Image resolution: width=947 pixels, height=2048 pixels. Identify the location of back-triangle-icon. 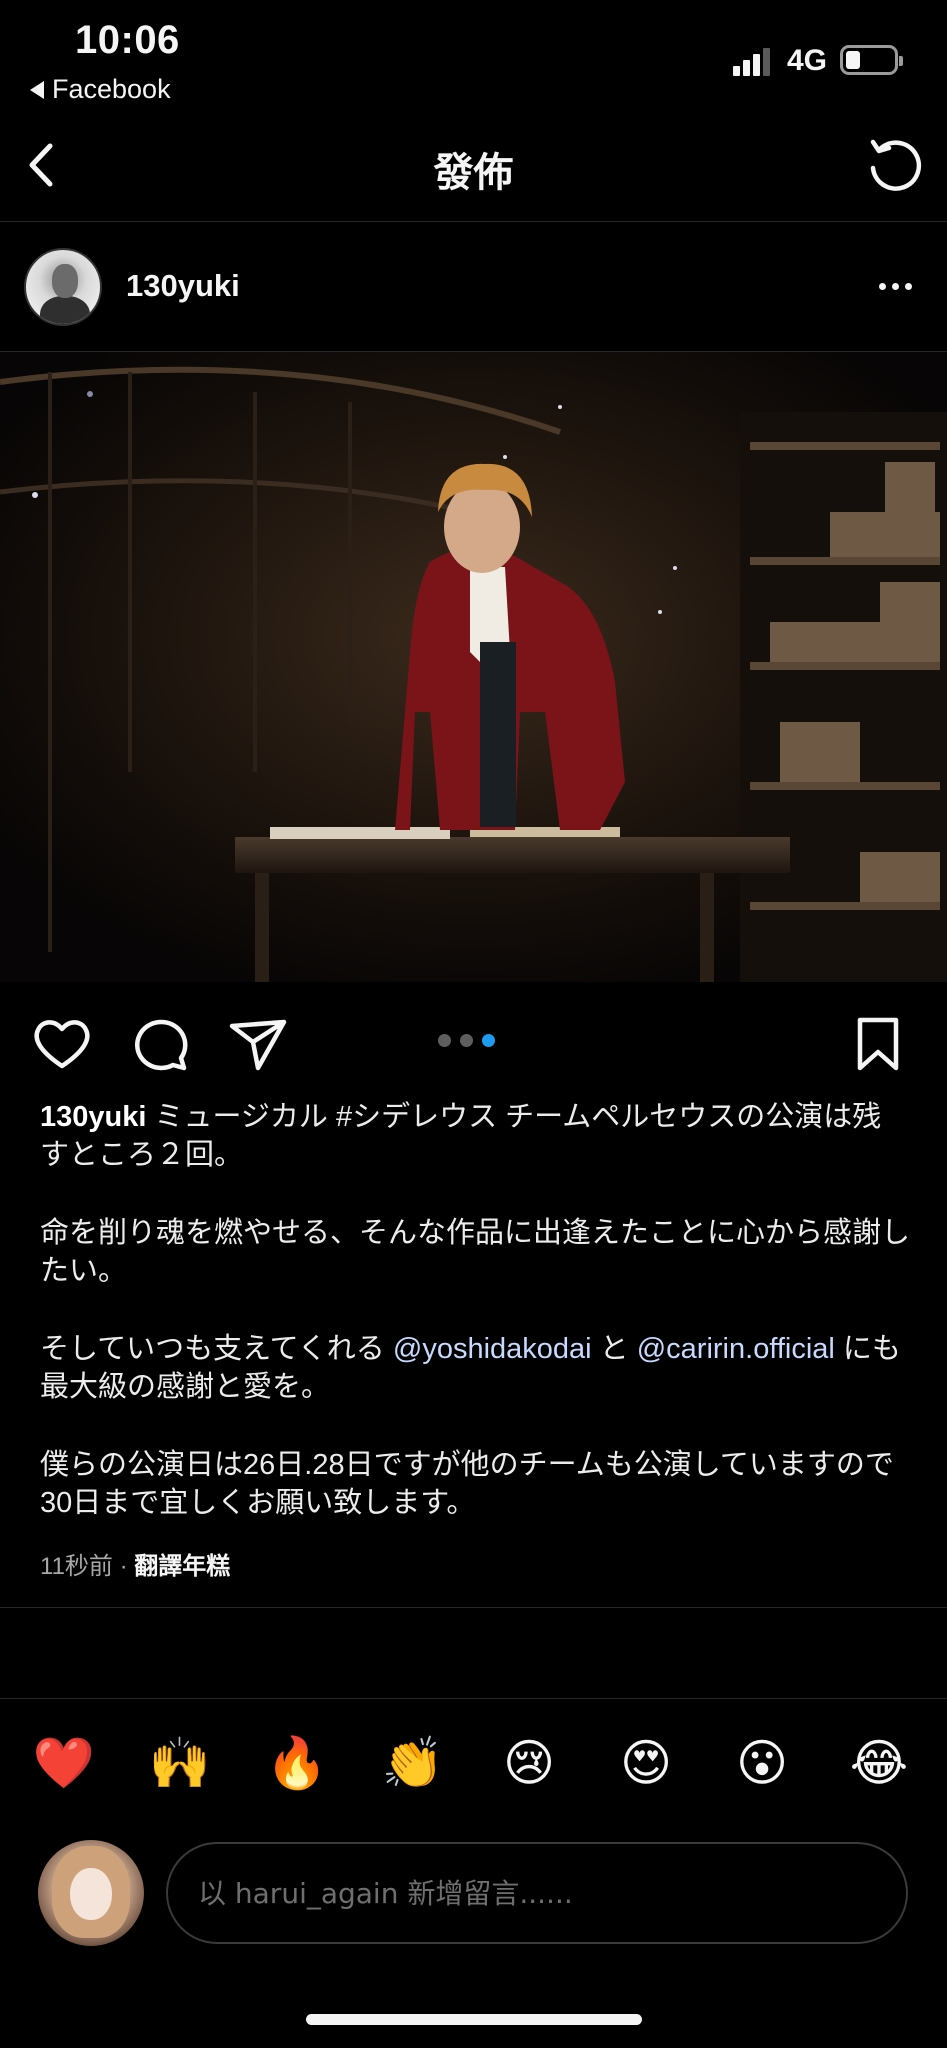
(37, 89).